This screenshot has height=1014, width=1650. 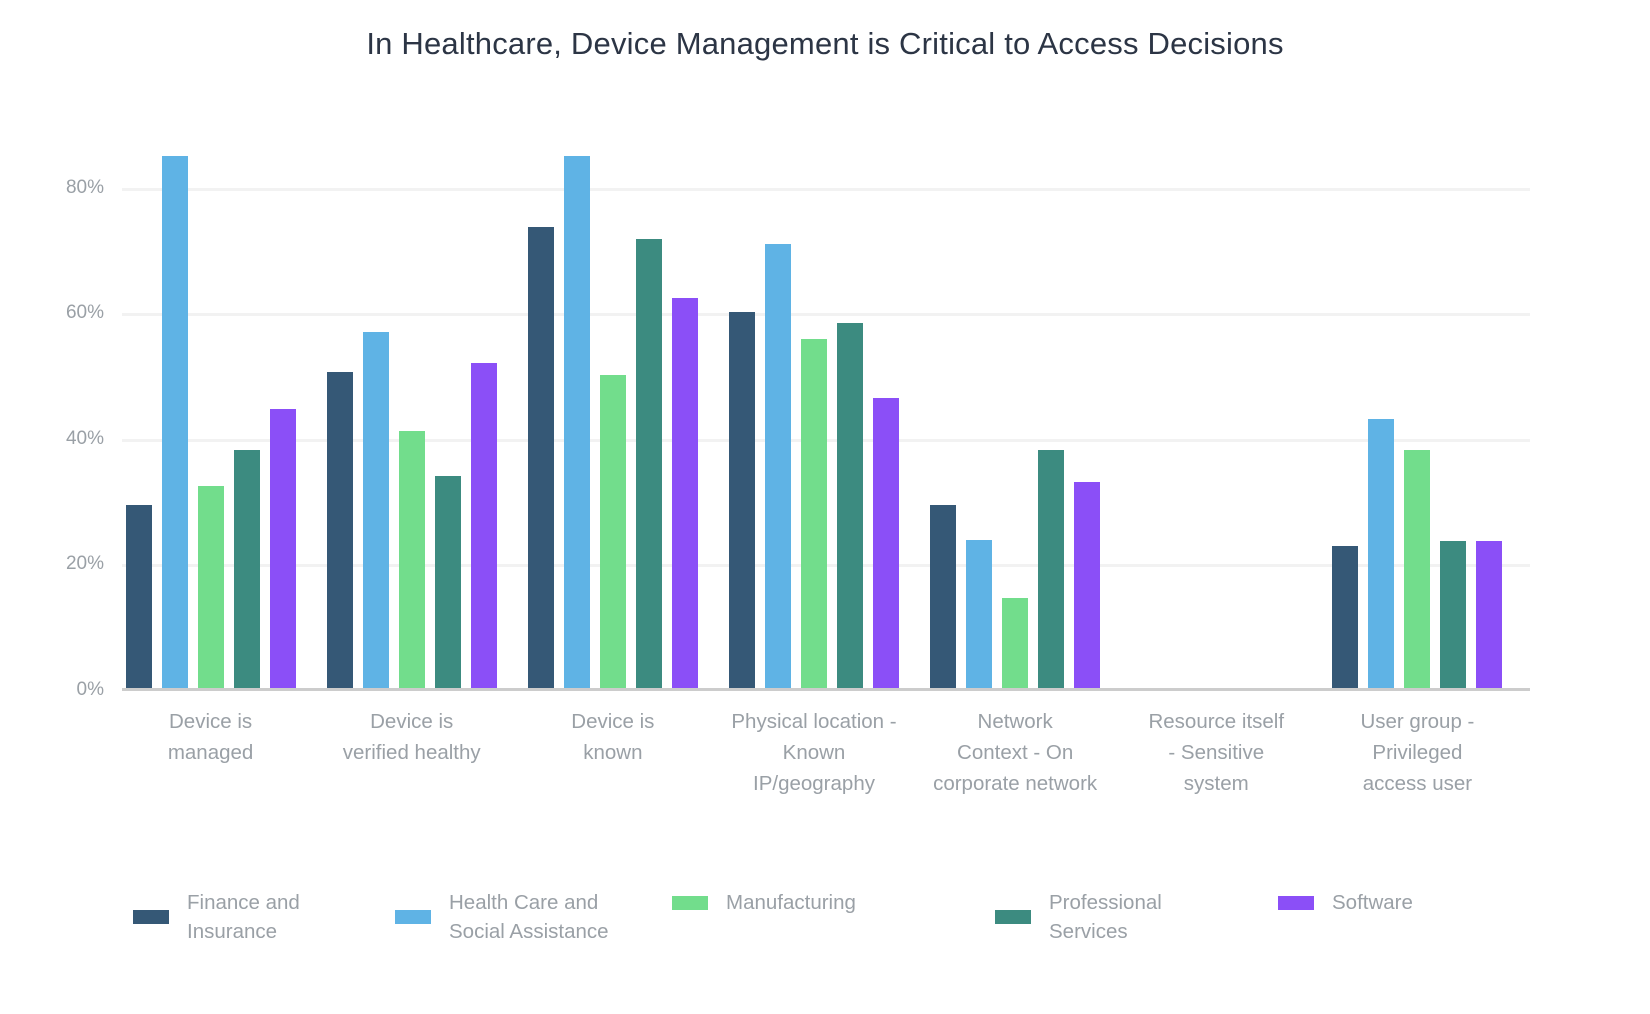 What do you see at coordinates (1015, 752) in the screenshot?
I see `x-tick-label: Network Context - On corporate network` at bounding box center [1015, 752].